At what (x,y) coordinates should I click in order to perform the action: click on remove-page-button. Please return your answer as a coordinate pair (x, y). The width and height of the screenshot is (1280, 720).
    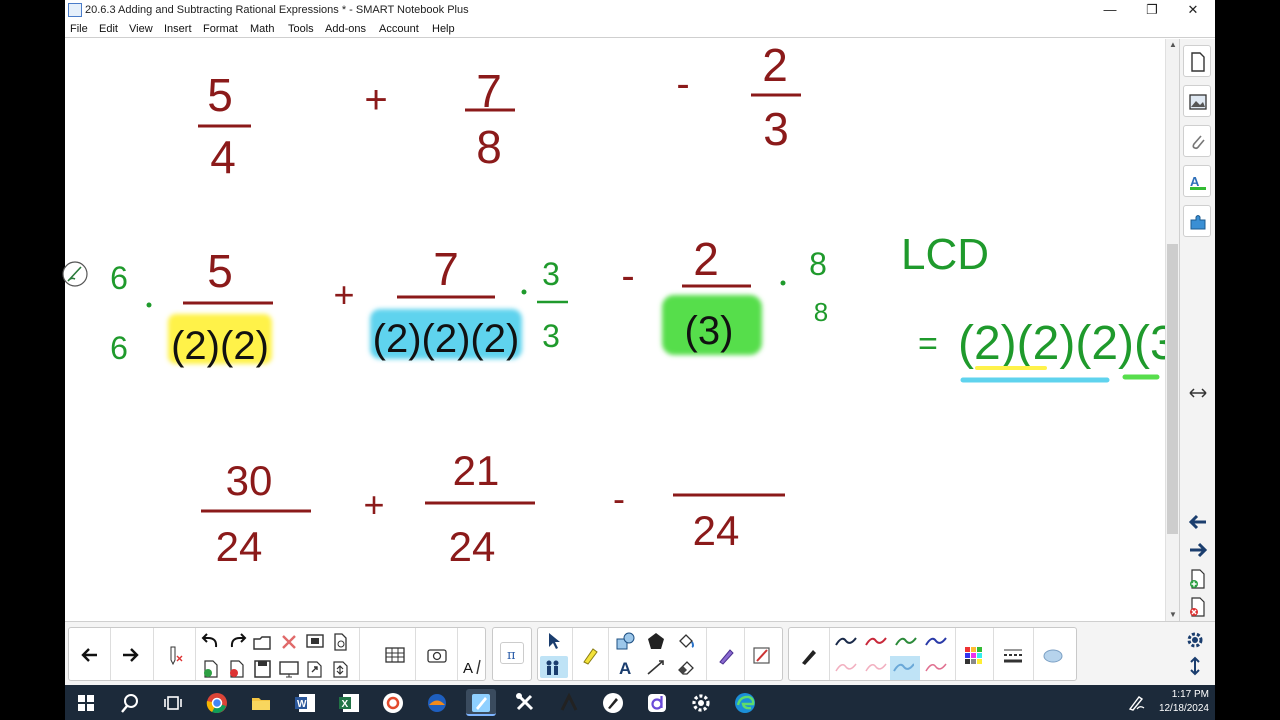
    Looking at the image, I should click on (237, 669).